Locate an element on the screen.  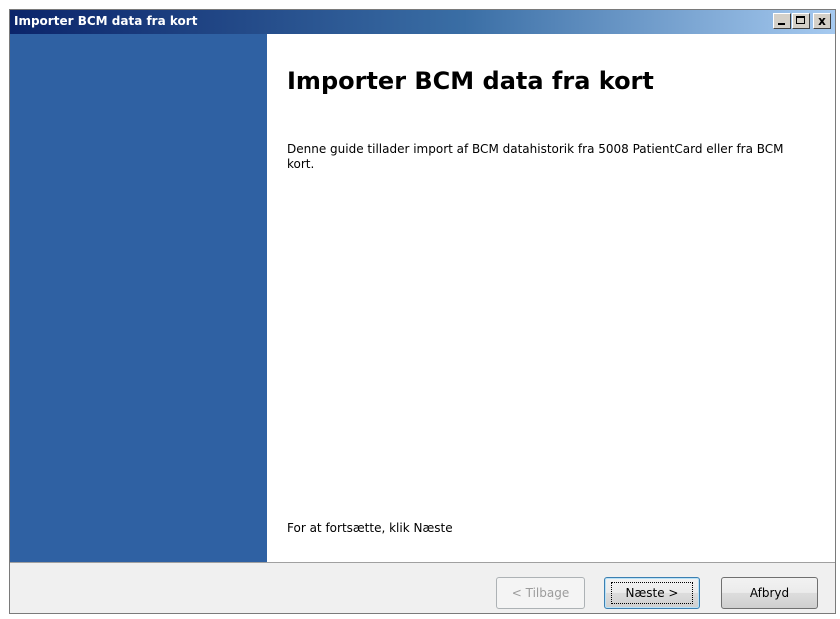
title-bar: Importer BCM data fra kort x is located at coordinates (422, 22).